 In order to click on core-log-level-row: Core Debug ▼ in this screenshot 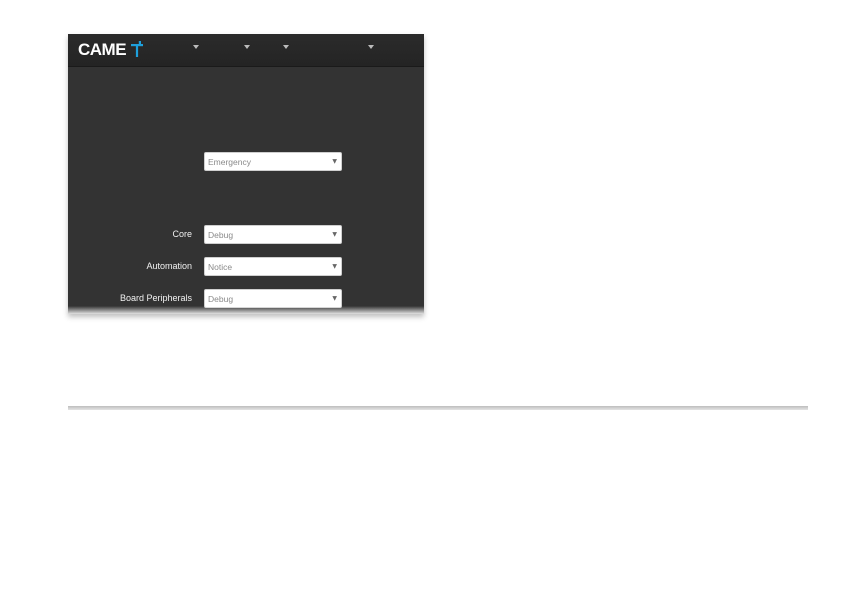, I will do `click(246, 235)`.